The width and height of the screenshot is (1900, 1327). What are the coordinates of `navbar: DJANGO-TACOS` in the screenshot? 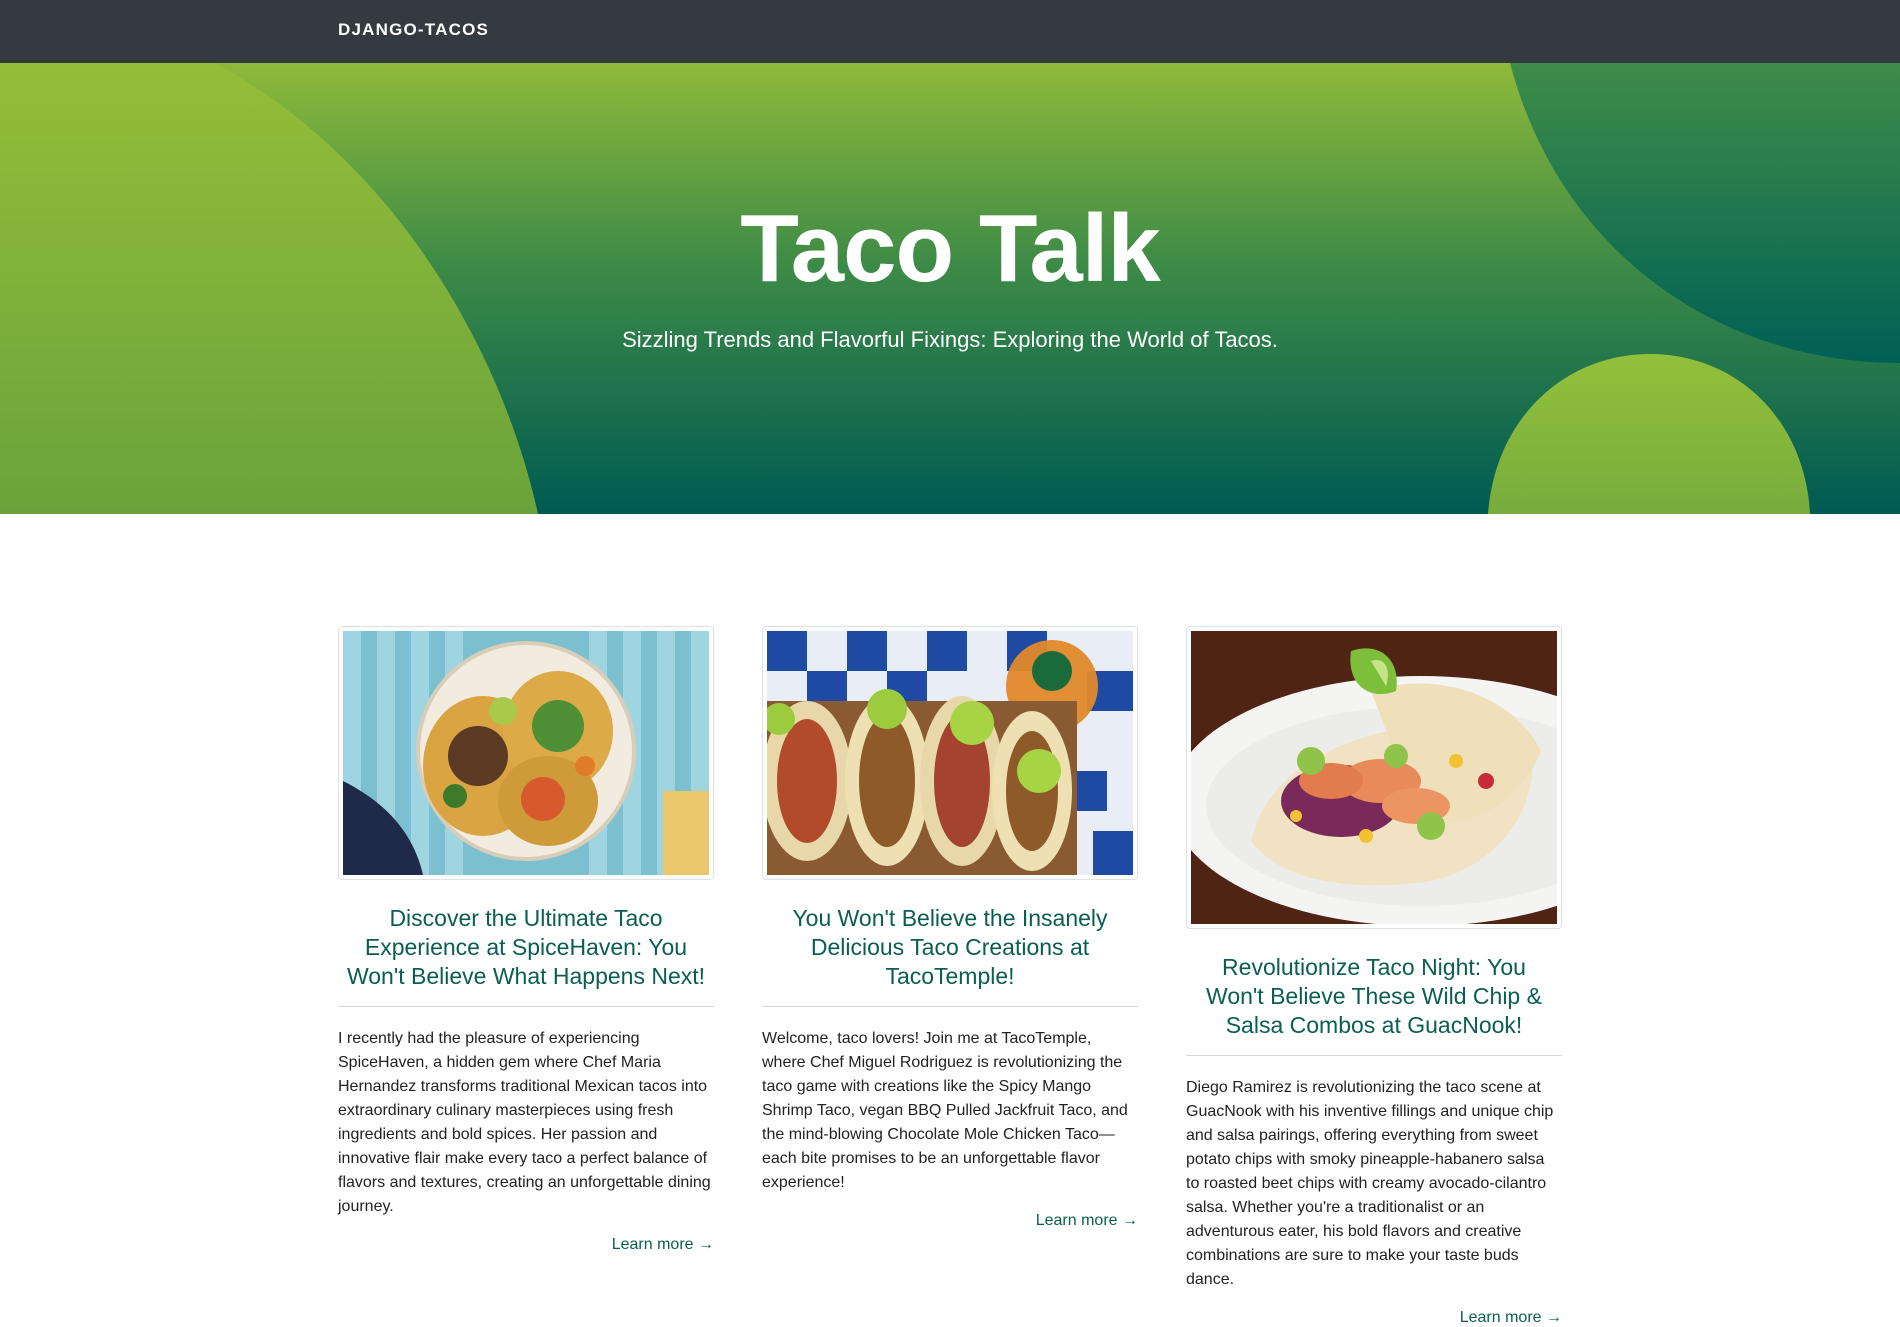 It's located at (950, 31).